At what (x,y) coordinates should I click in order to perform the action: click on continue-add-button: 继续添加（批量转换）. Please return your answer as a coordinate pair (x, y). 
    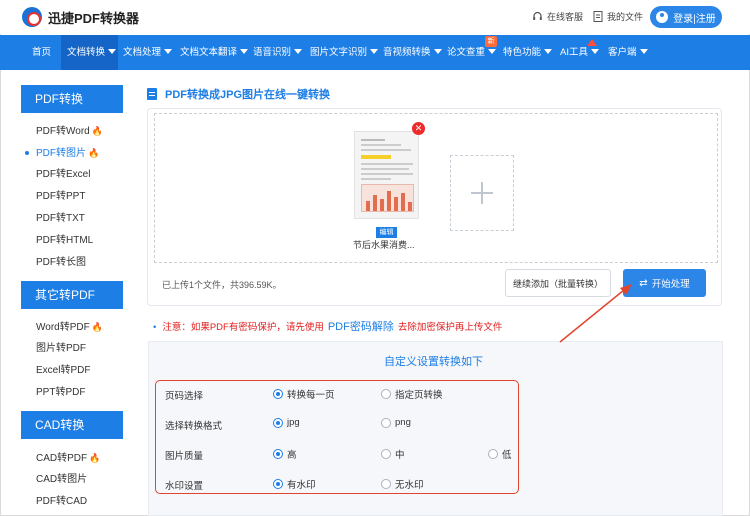
    Looking at the image, I should click on (558, 283).